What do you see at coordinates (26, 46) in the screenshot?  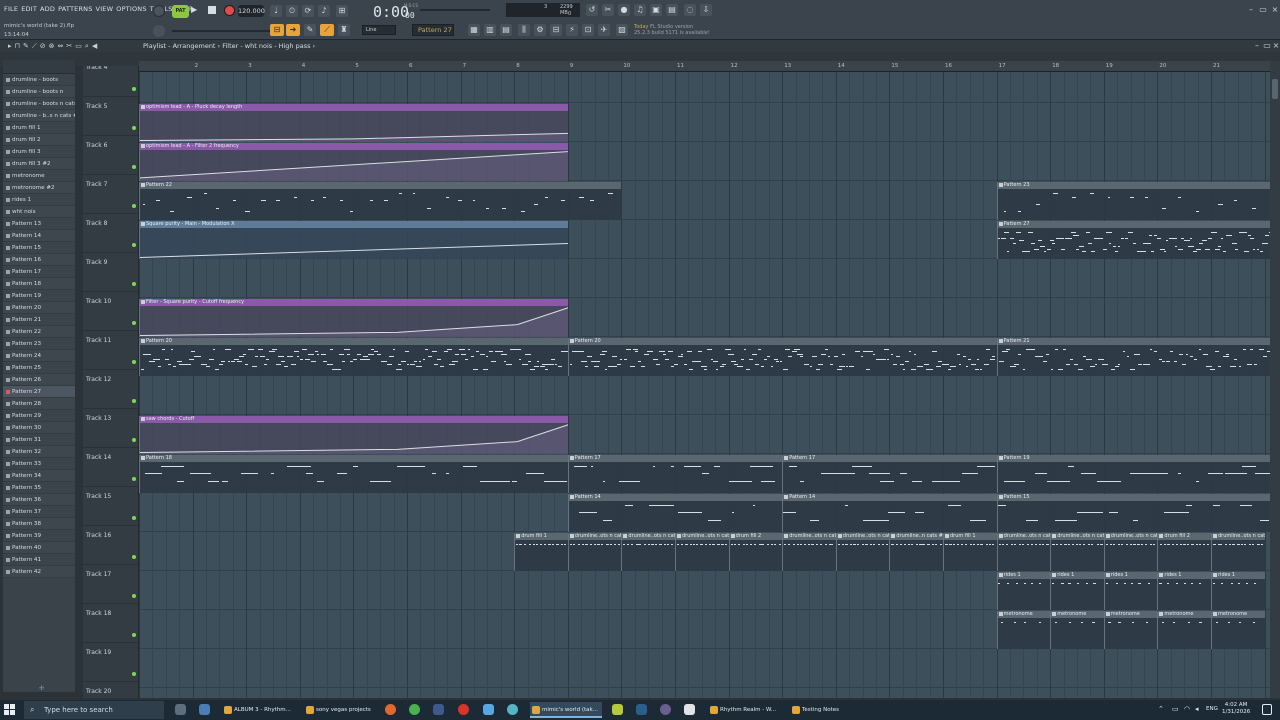 I see `draw-icon: ✎` at bounding box center [26, 46].